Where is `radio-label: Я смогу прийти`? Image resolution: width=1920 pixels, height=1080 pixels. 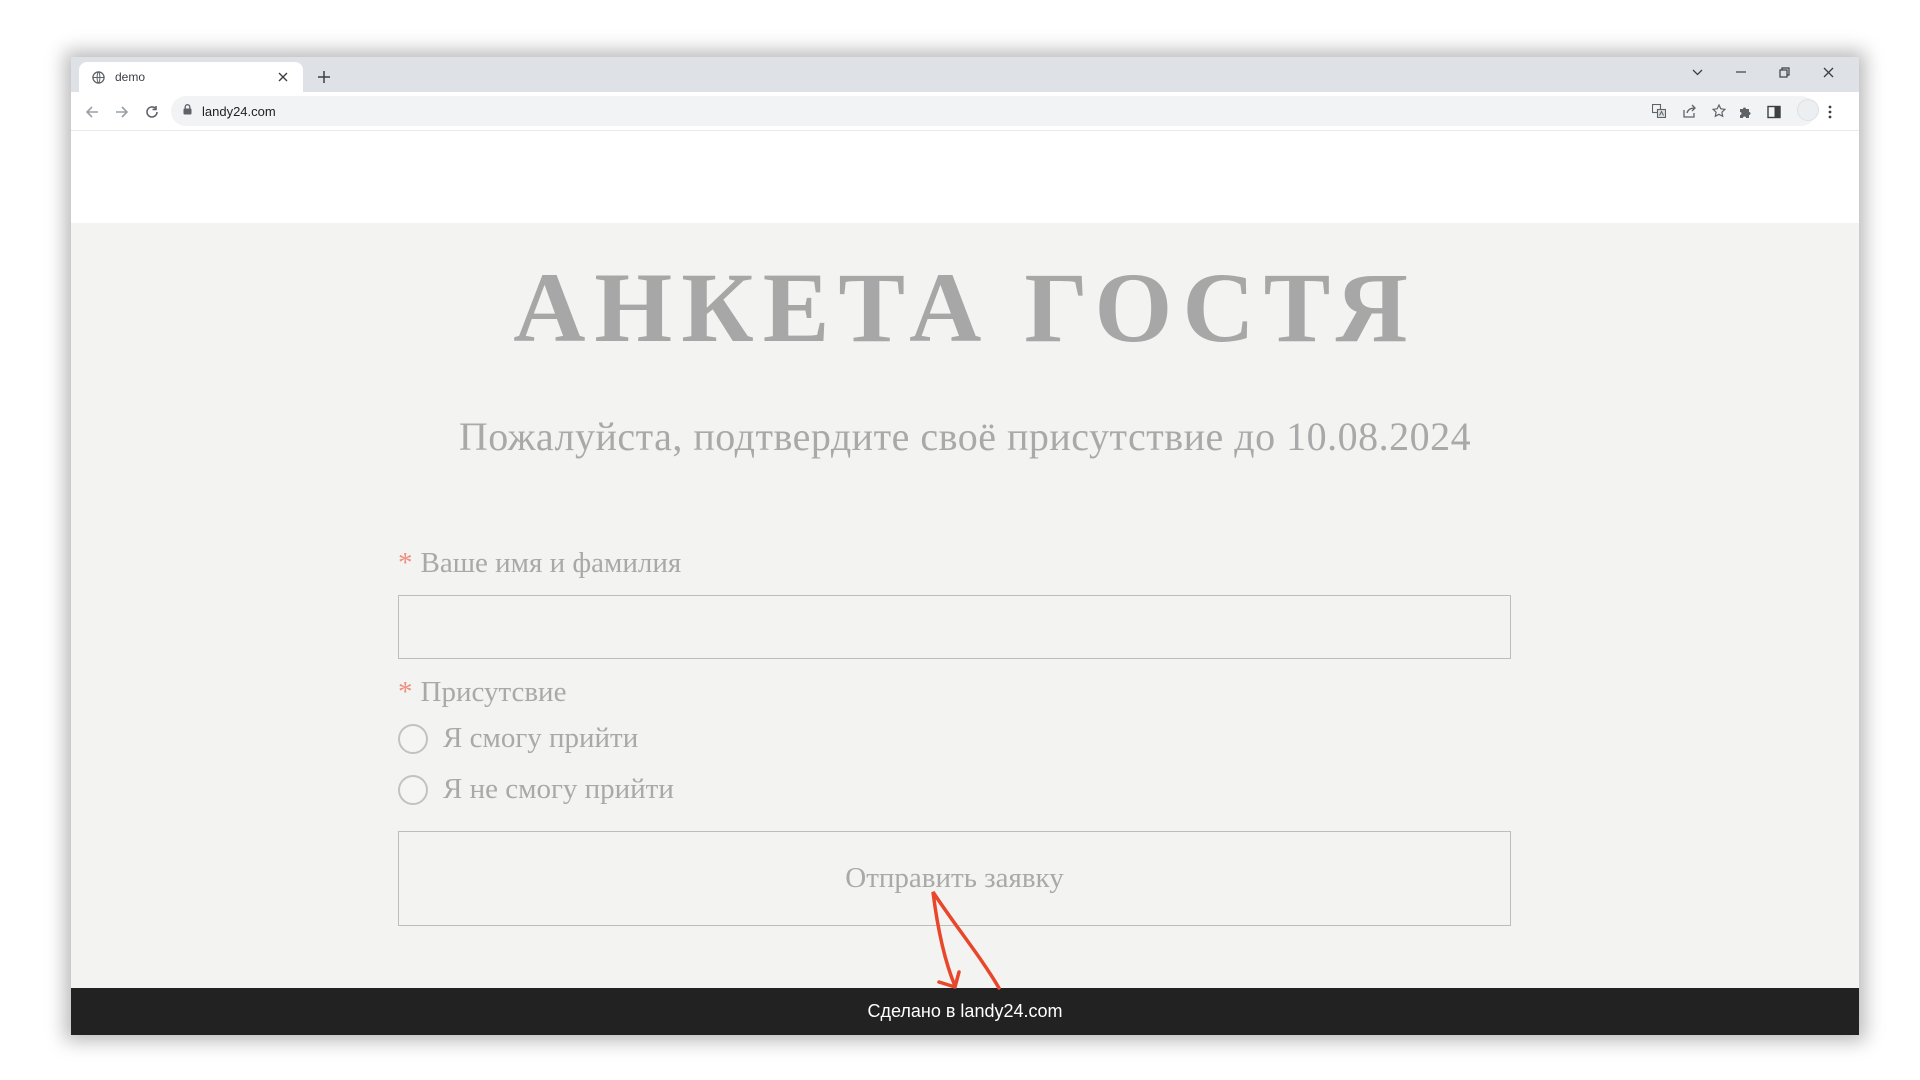
radio-label: Я смогу прийти is located at coordinates (541, 738).